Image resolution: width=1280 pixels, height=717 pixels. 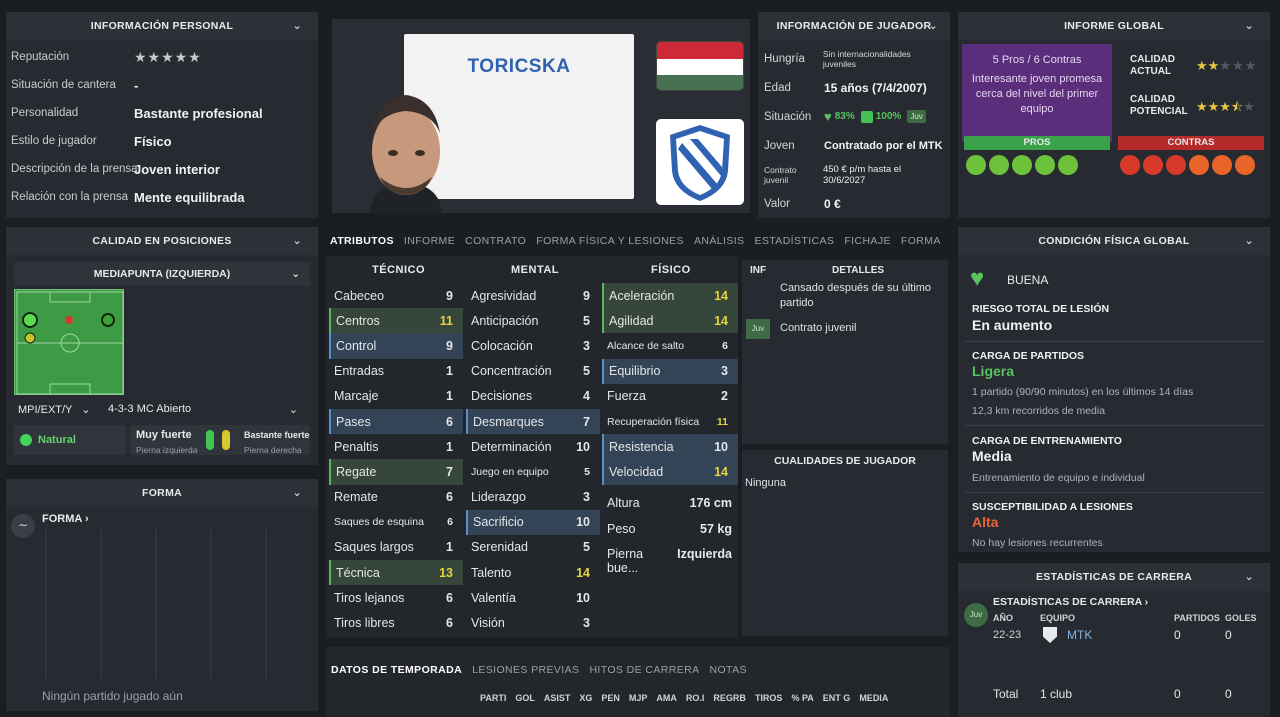 What do you see at coordinates (162, 274) in the screenshot?
I see `position-selector: MEDIAPUNTA (IZQUIERDA) ⌄` at bounding box center [162, 274].